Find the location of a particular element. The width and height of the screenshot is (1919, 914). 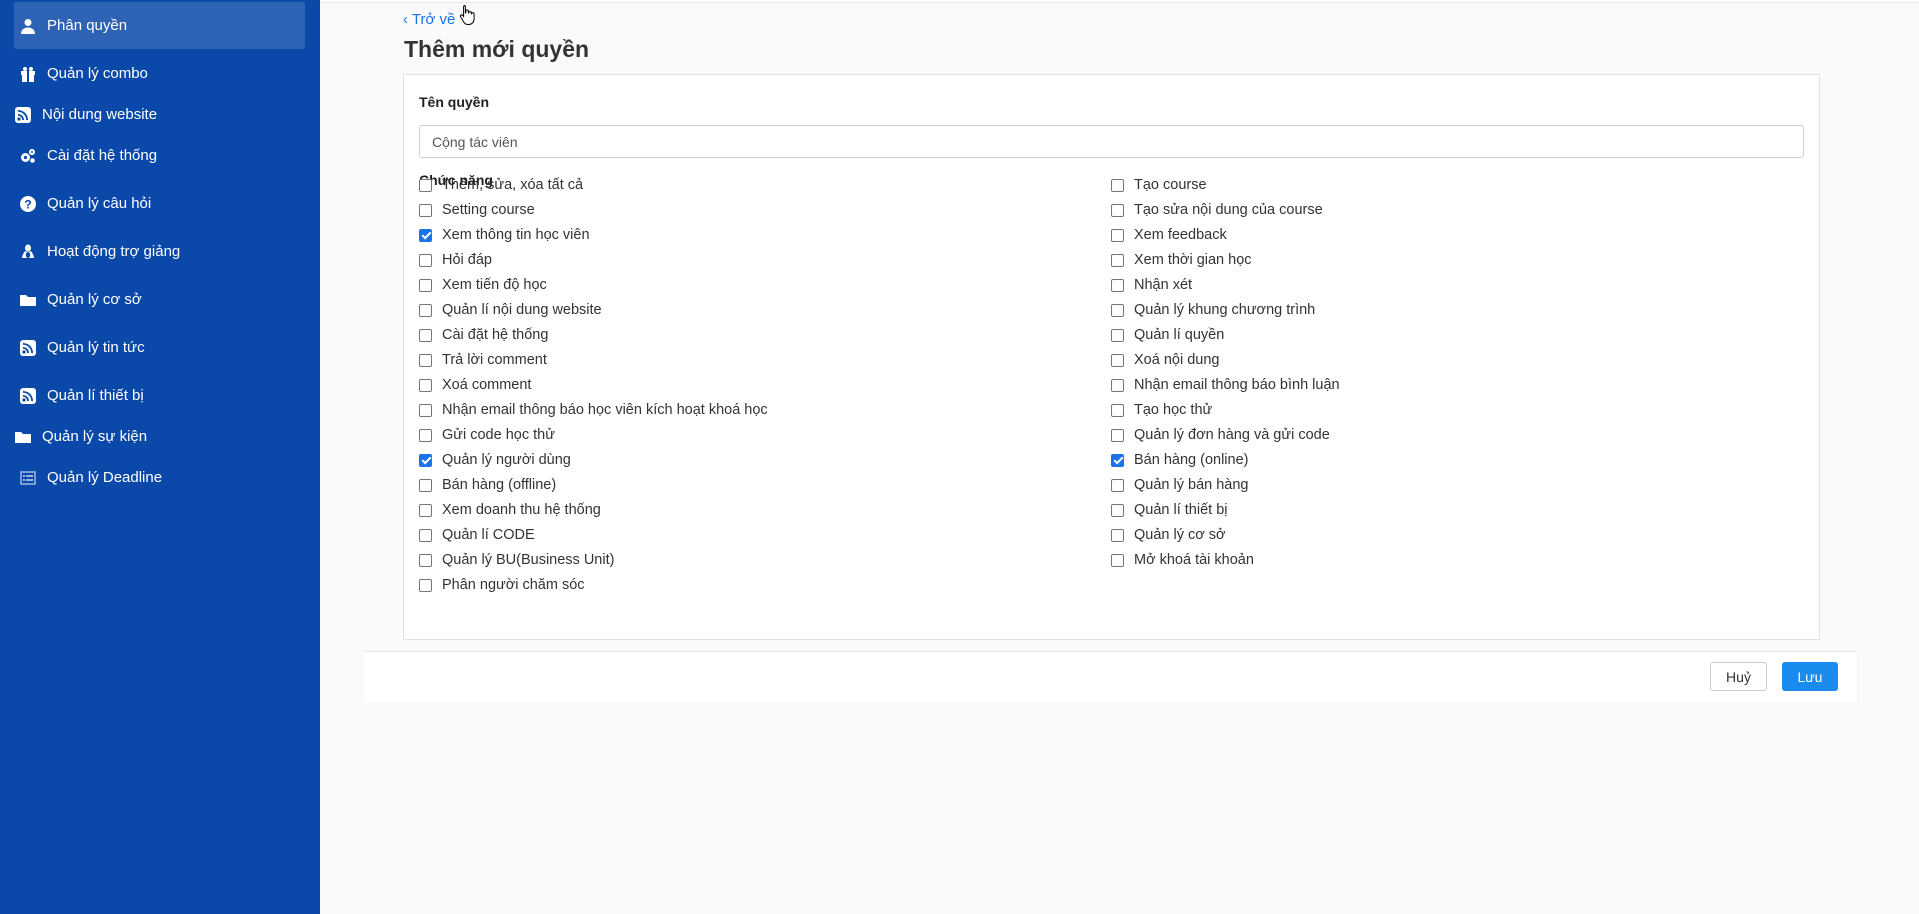

permission-item: Xem tiến độ học is located at coordinates (483, 285).